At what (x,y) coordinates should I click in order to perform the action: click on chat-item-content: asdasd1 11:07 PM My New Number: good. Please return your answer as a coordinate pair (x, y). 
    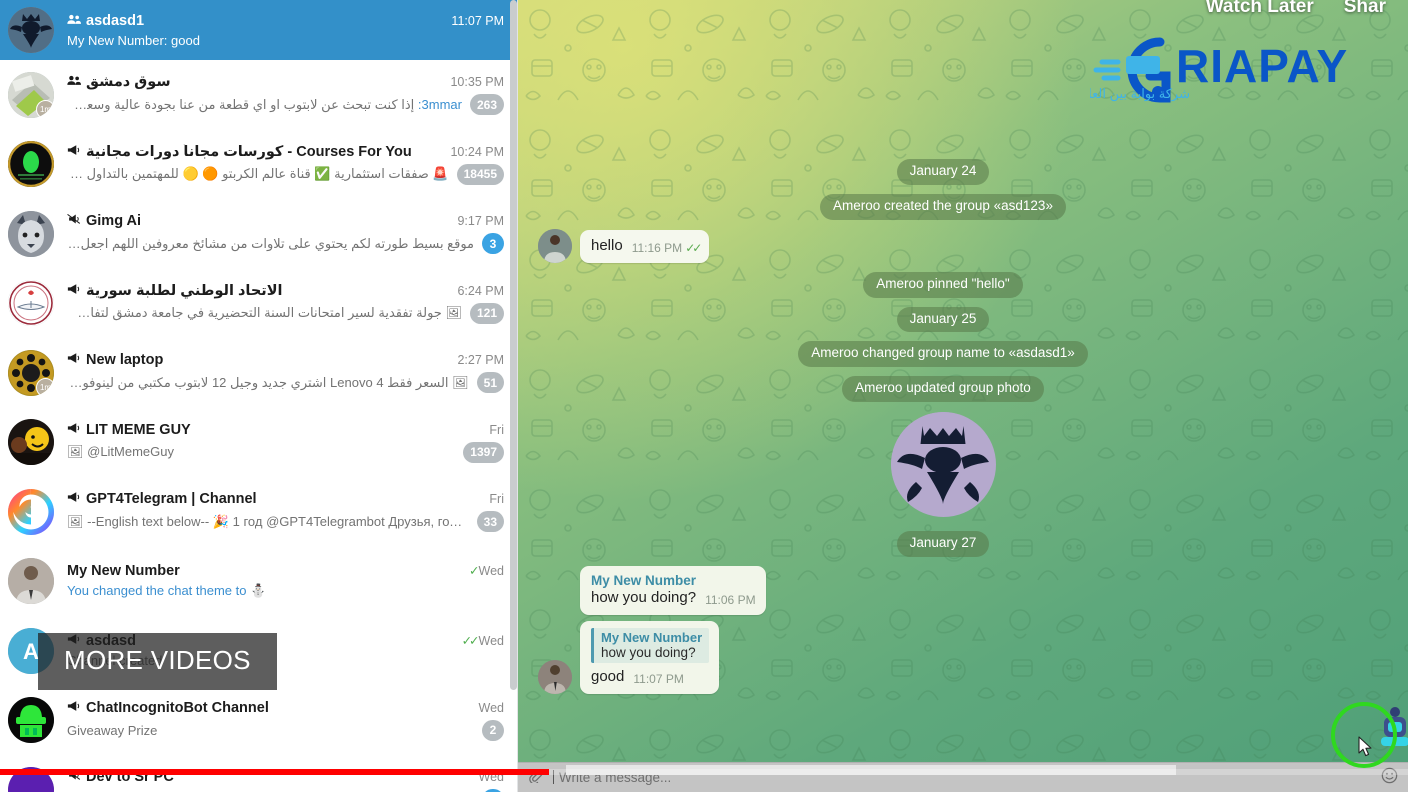
    Looking at the image, I should click on (285, 30).